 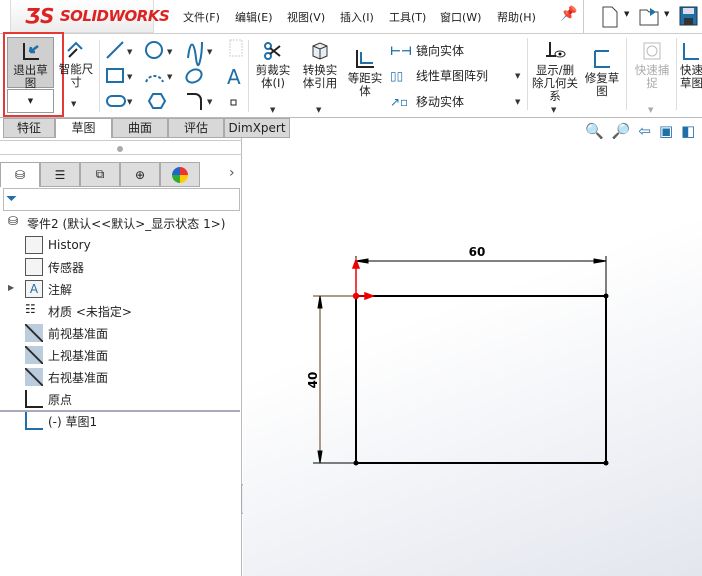 I want to click on pin-icon: 📌, so click(x=568, y=14).